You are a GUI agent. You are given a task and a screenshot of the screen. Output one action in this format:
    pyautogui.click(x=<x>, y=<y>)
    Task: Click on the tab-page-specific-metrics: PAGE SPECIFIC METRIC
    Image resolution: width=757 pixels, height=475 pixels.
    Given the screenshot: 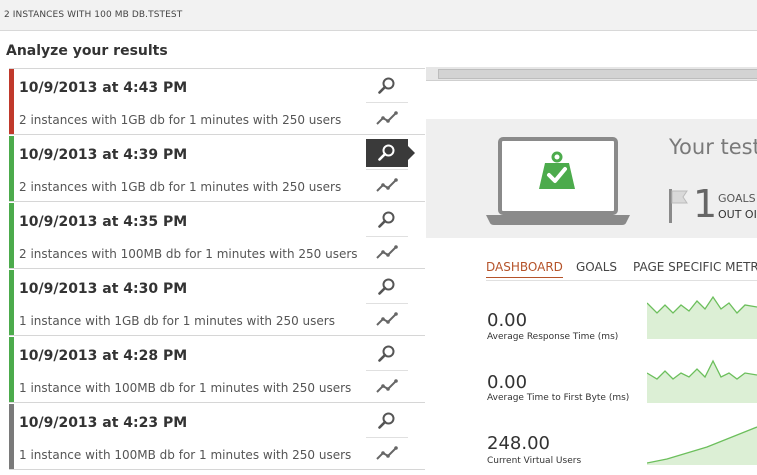 What is the action you would take?
    pyautogui.click(x=695, y=267)
    